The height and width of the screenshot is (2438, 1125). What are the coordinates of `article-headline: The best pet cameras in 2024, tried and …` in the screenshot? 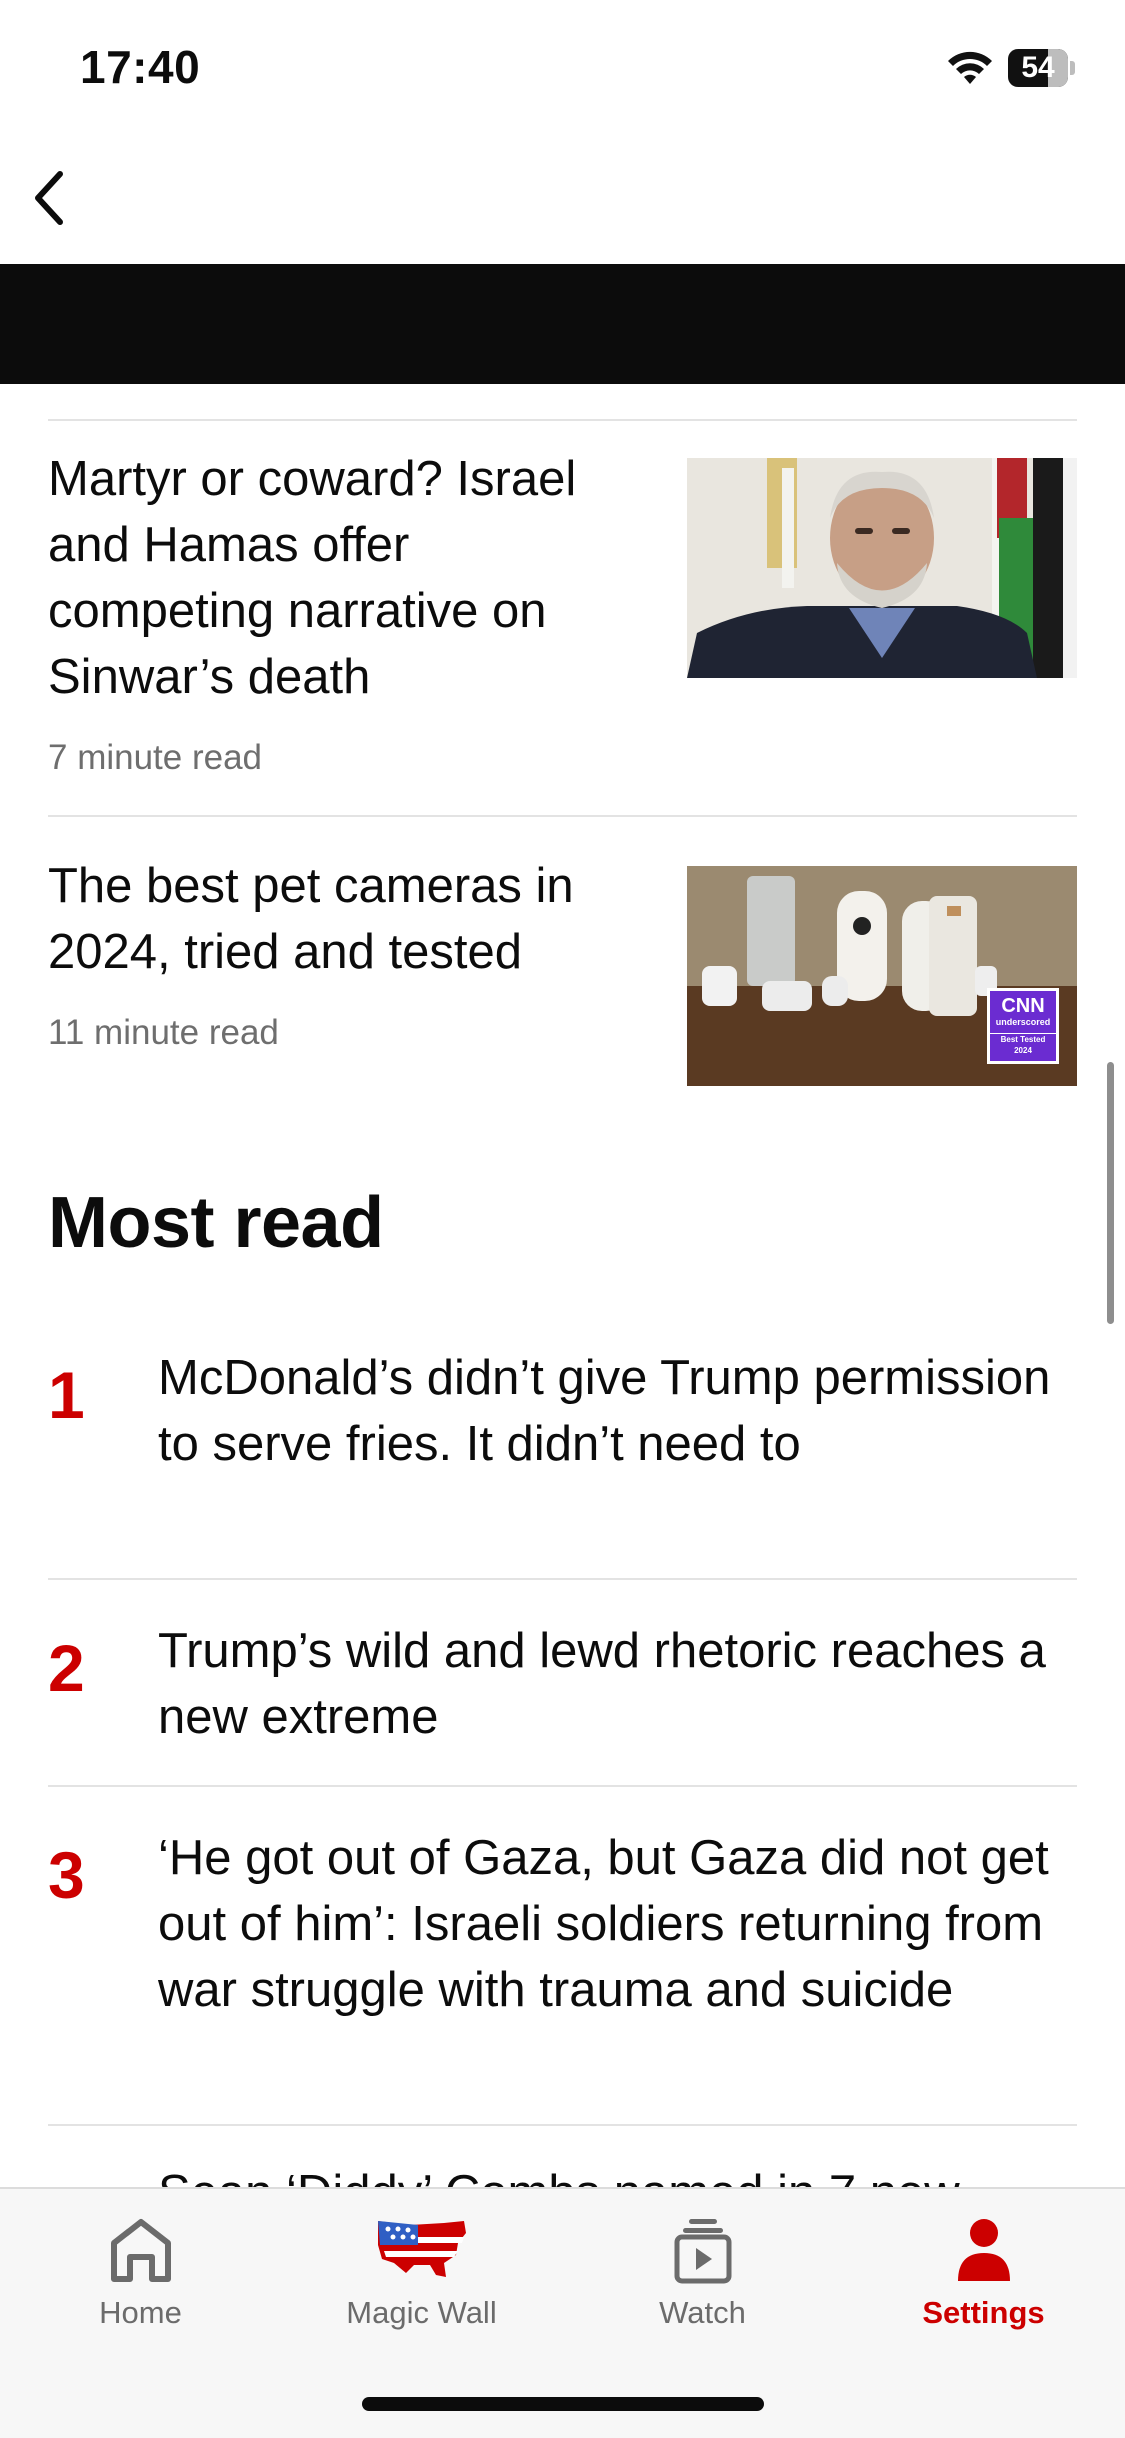 It's located at (311, 919).